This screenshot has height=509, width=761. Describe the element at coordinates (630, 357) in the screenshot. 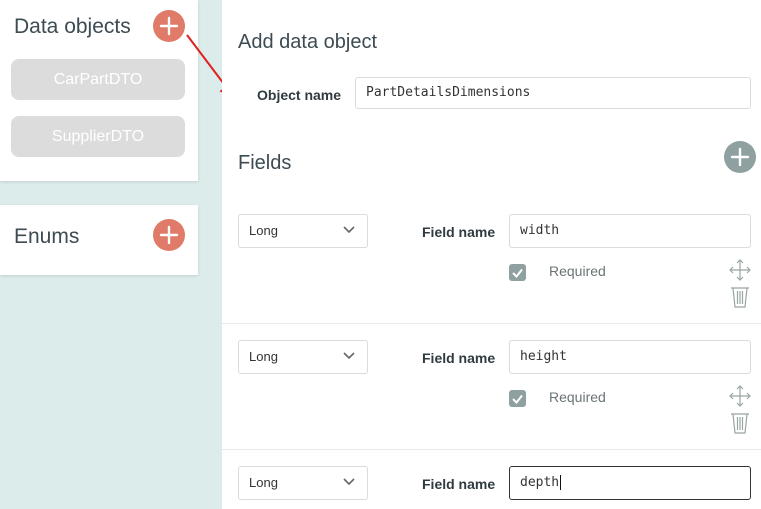

I see `field-name-input: height` at that location.